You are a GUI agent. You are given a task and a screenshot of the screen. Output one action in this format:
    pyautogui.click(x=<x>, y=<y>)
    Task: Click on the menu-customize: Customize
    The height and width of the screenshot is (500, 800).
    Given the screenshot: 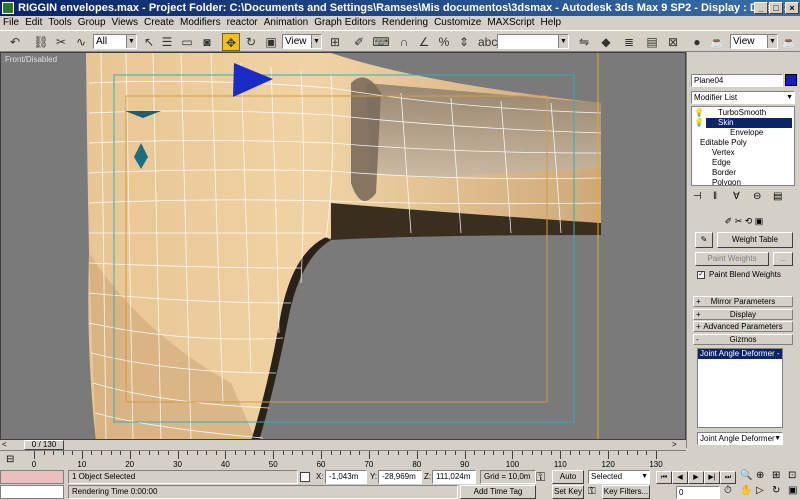 What is the action you would take?
    pyautogui.click(x=457, y=23)
    